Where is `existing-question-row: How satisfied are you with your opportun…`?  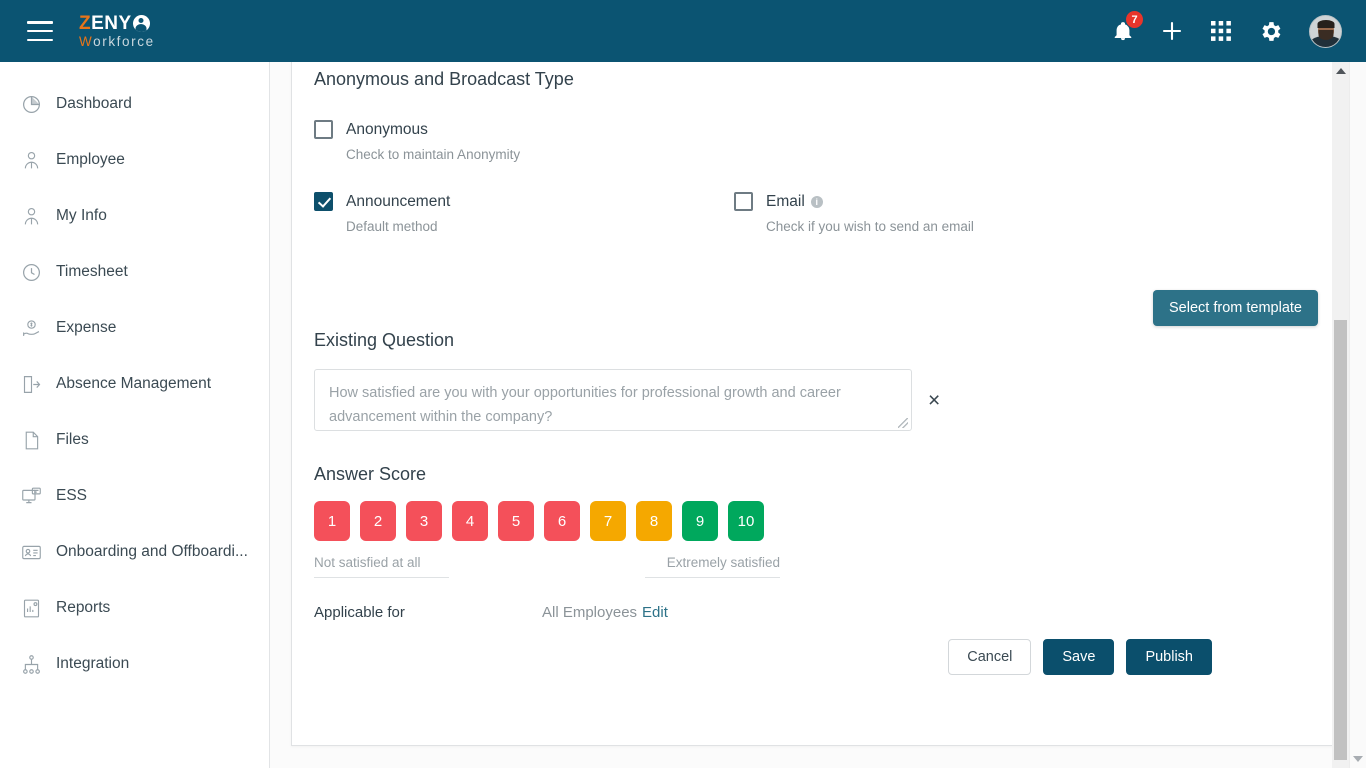 existing-question-row: How satisfied are you with your opportun… is located at coordinates (816, 400).